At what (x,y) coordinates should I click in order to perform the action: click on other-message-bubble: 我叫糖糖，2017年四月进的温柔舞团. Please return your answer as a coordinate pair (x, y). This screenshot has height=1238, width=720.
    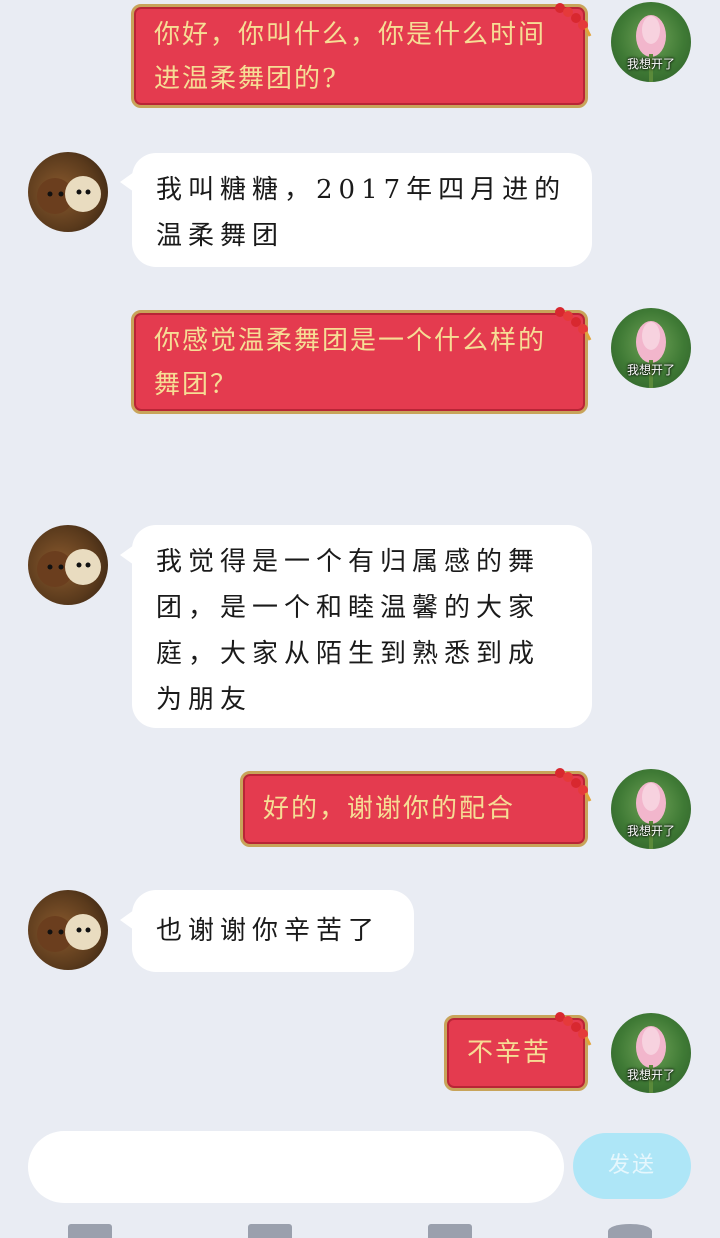
    Looking at the image, I should click on (362, 210).